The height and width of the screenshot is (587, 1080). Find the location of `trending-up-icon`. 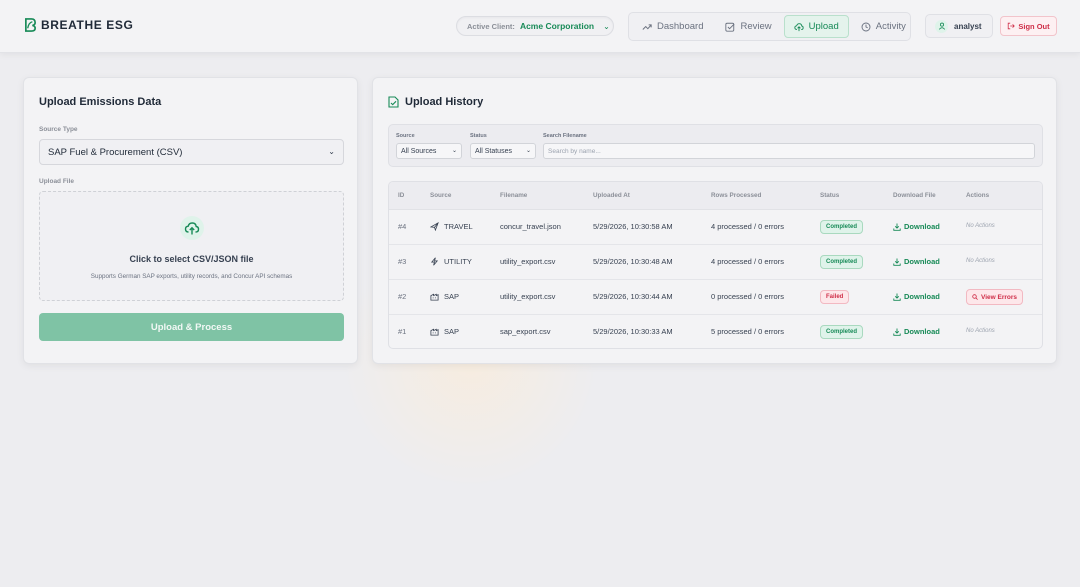

trending-up-icon is located at coordinates (647, 26).